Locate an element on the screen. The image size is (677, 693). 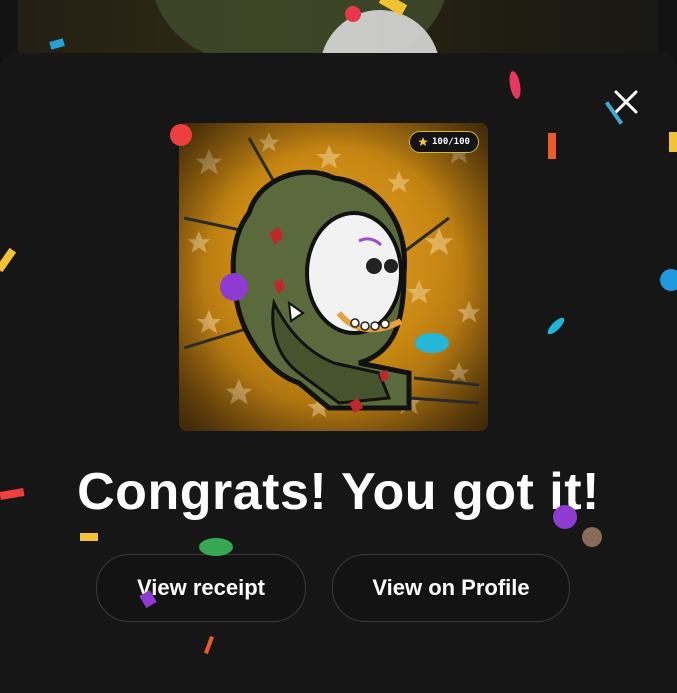
edition-badge: 100/100 is located at coordinates (444, 142).